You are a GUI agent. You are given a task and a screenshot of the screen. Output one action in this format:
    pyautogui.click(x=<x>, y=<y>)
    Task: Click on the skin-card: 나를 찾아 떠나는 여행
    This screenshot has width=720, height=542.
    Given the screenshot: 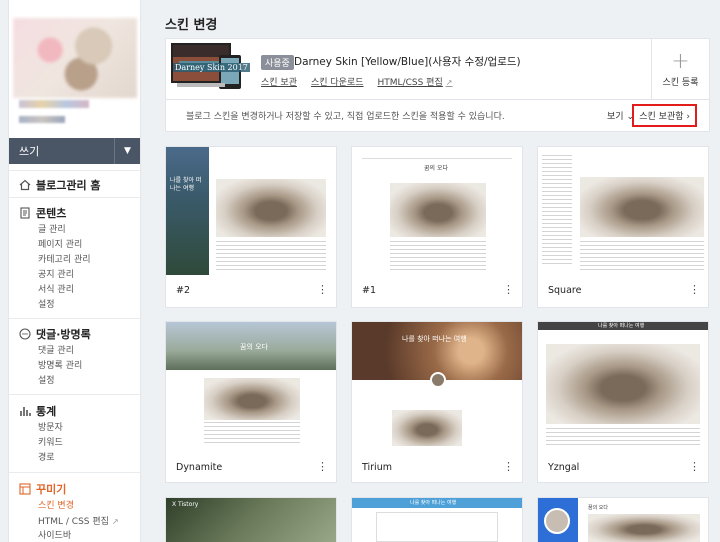 What is the action you would take?
    pyautogui.click(x=437, y=519)
    